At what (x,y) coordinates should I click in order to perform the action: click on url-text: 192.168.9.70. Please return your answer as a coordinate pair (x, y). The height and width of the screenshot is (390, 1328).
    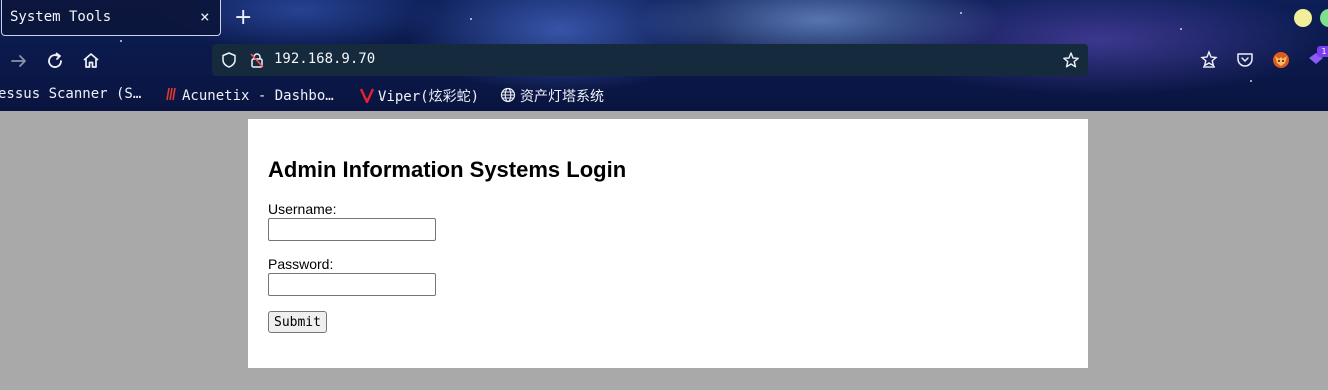
    Looking at the image, I should click on (324, 59).